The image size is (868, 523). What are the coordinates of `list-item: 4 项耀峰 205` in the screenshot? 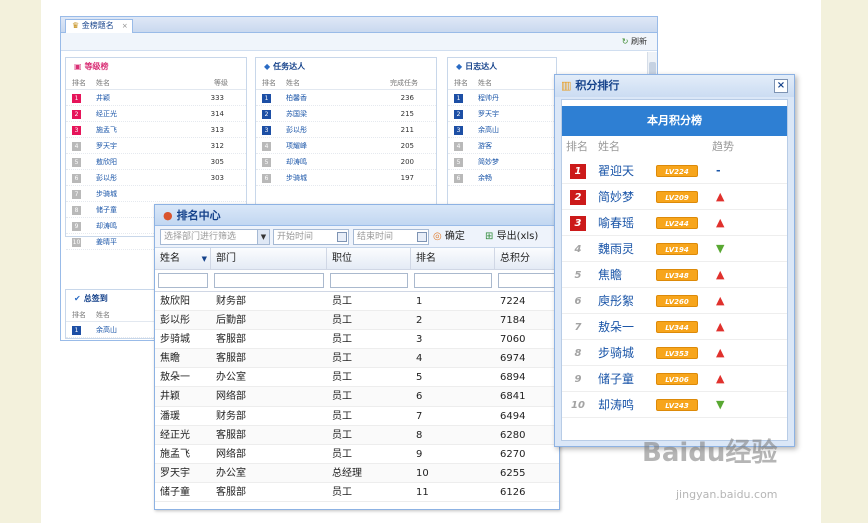 It's located at (346, 146).